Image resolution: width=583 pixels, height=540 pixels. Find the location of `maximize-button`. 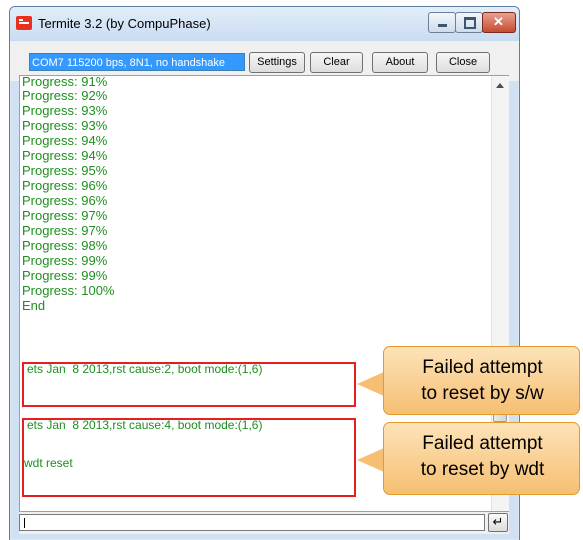

maximize-button is located at coordinates (469, 22).